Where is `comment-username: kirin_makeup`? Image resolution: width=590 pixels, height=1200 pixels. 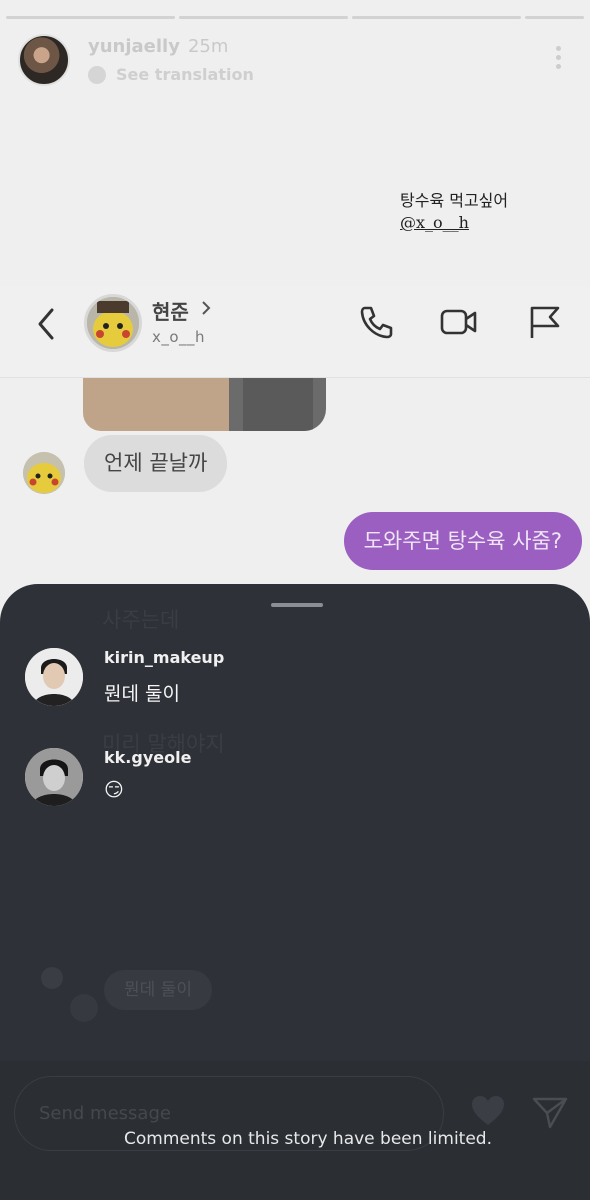 comment-username: kirin_makeup is located at coordinates (164, 657).